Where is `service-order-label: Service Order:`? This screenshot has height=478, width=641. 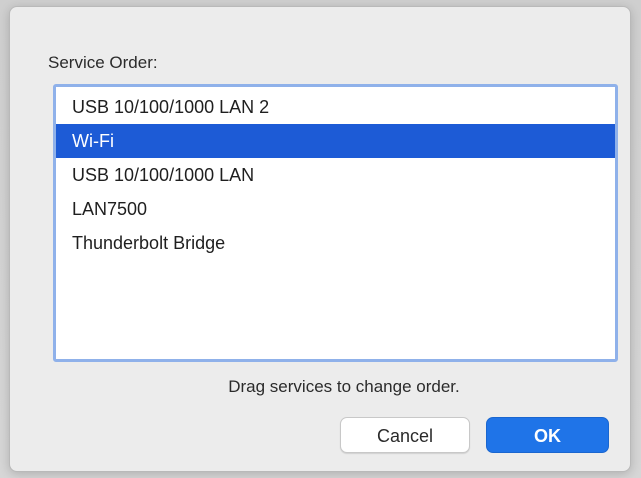 service-order-label: Service Order: is located at coordinates (103, 62).